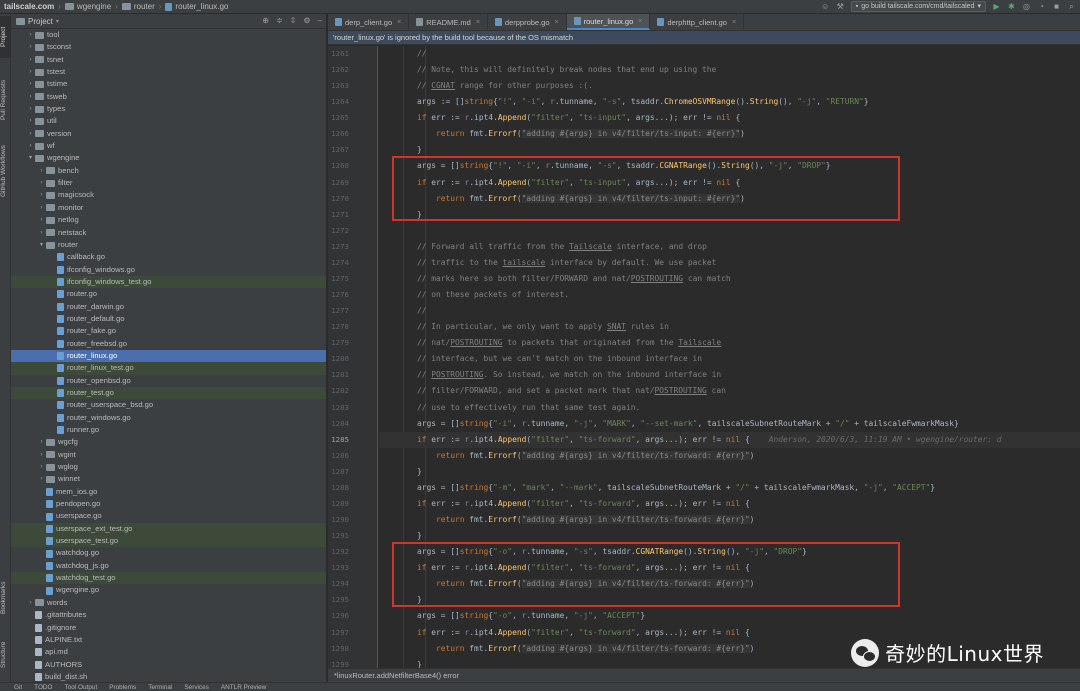 The width and height of the screenshot is (1080, 691). I want to click on tool-tab-structure: Structure, so click(5, 655).